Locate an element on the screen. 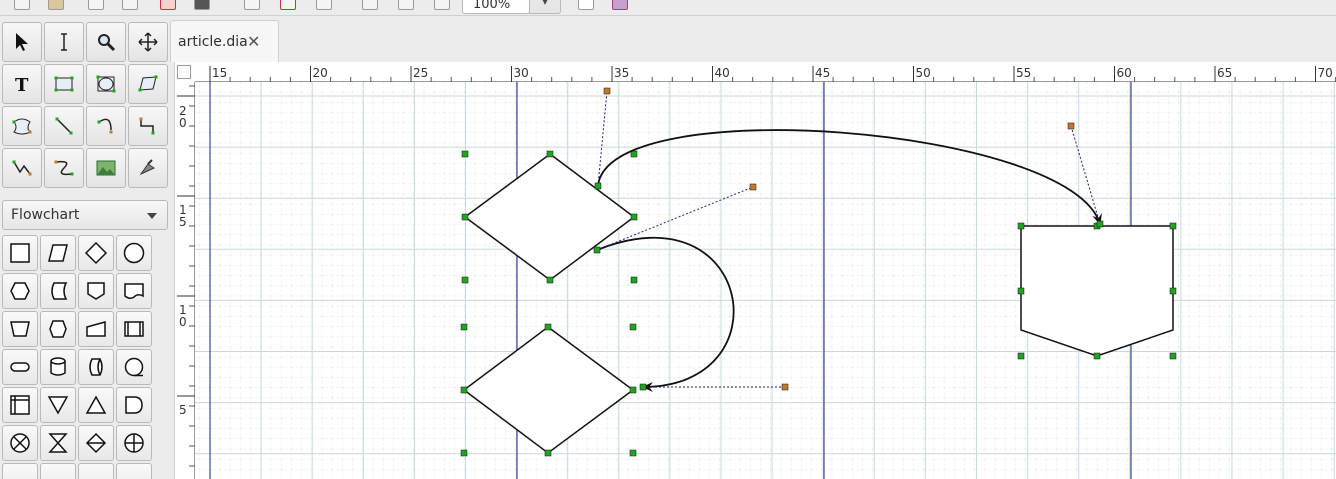  sort-shape-icon is located at coordinates (96, 443).